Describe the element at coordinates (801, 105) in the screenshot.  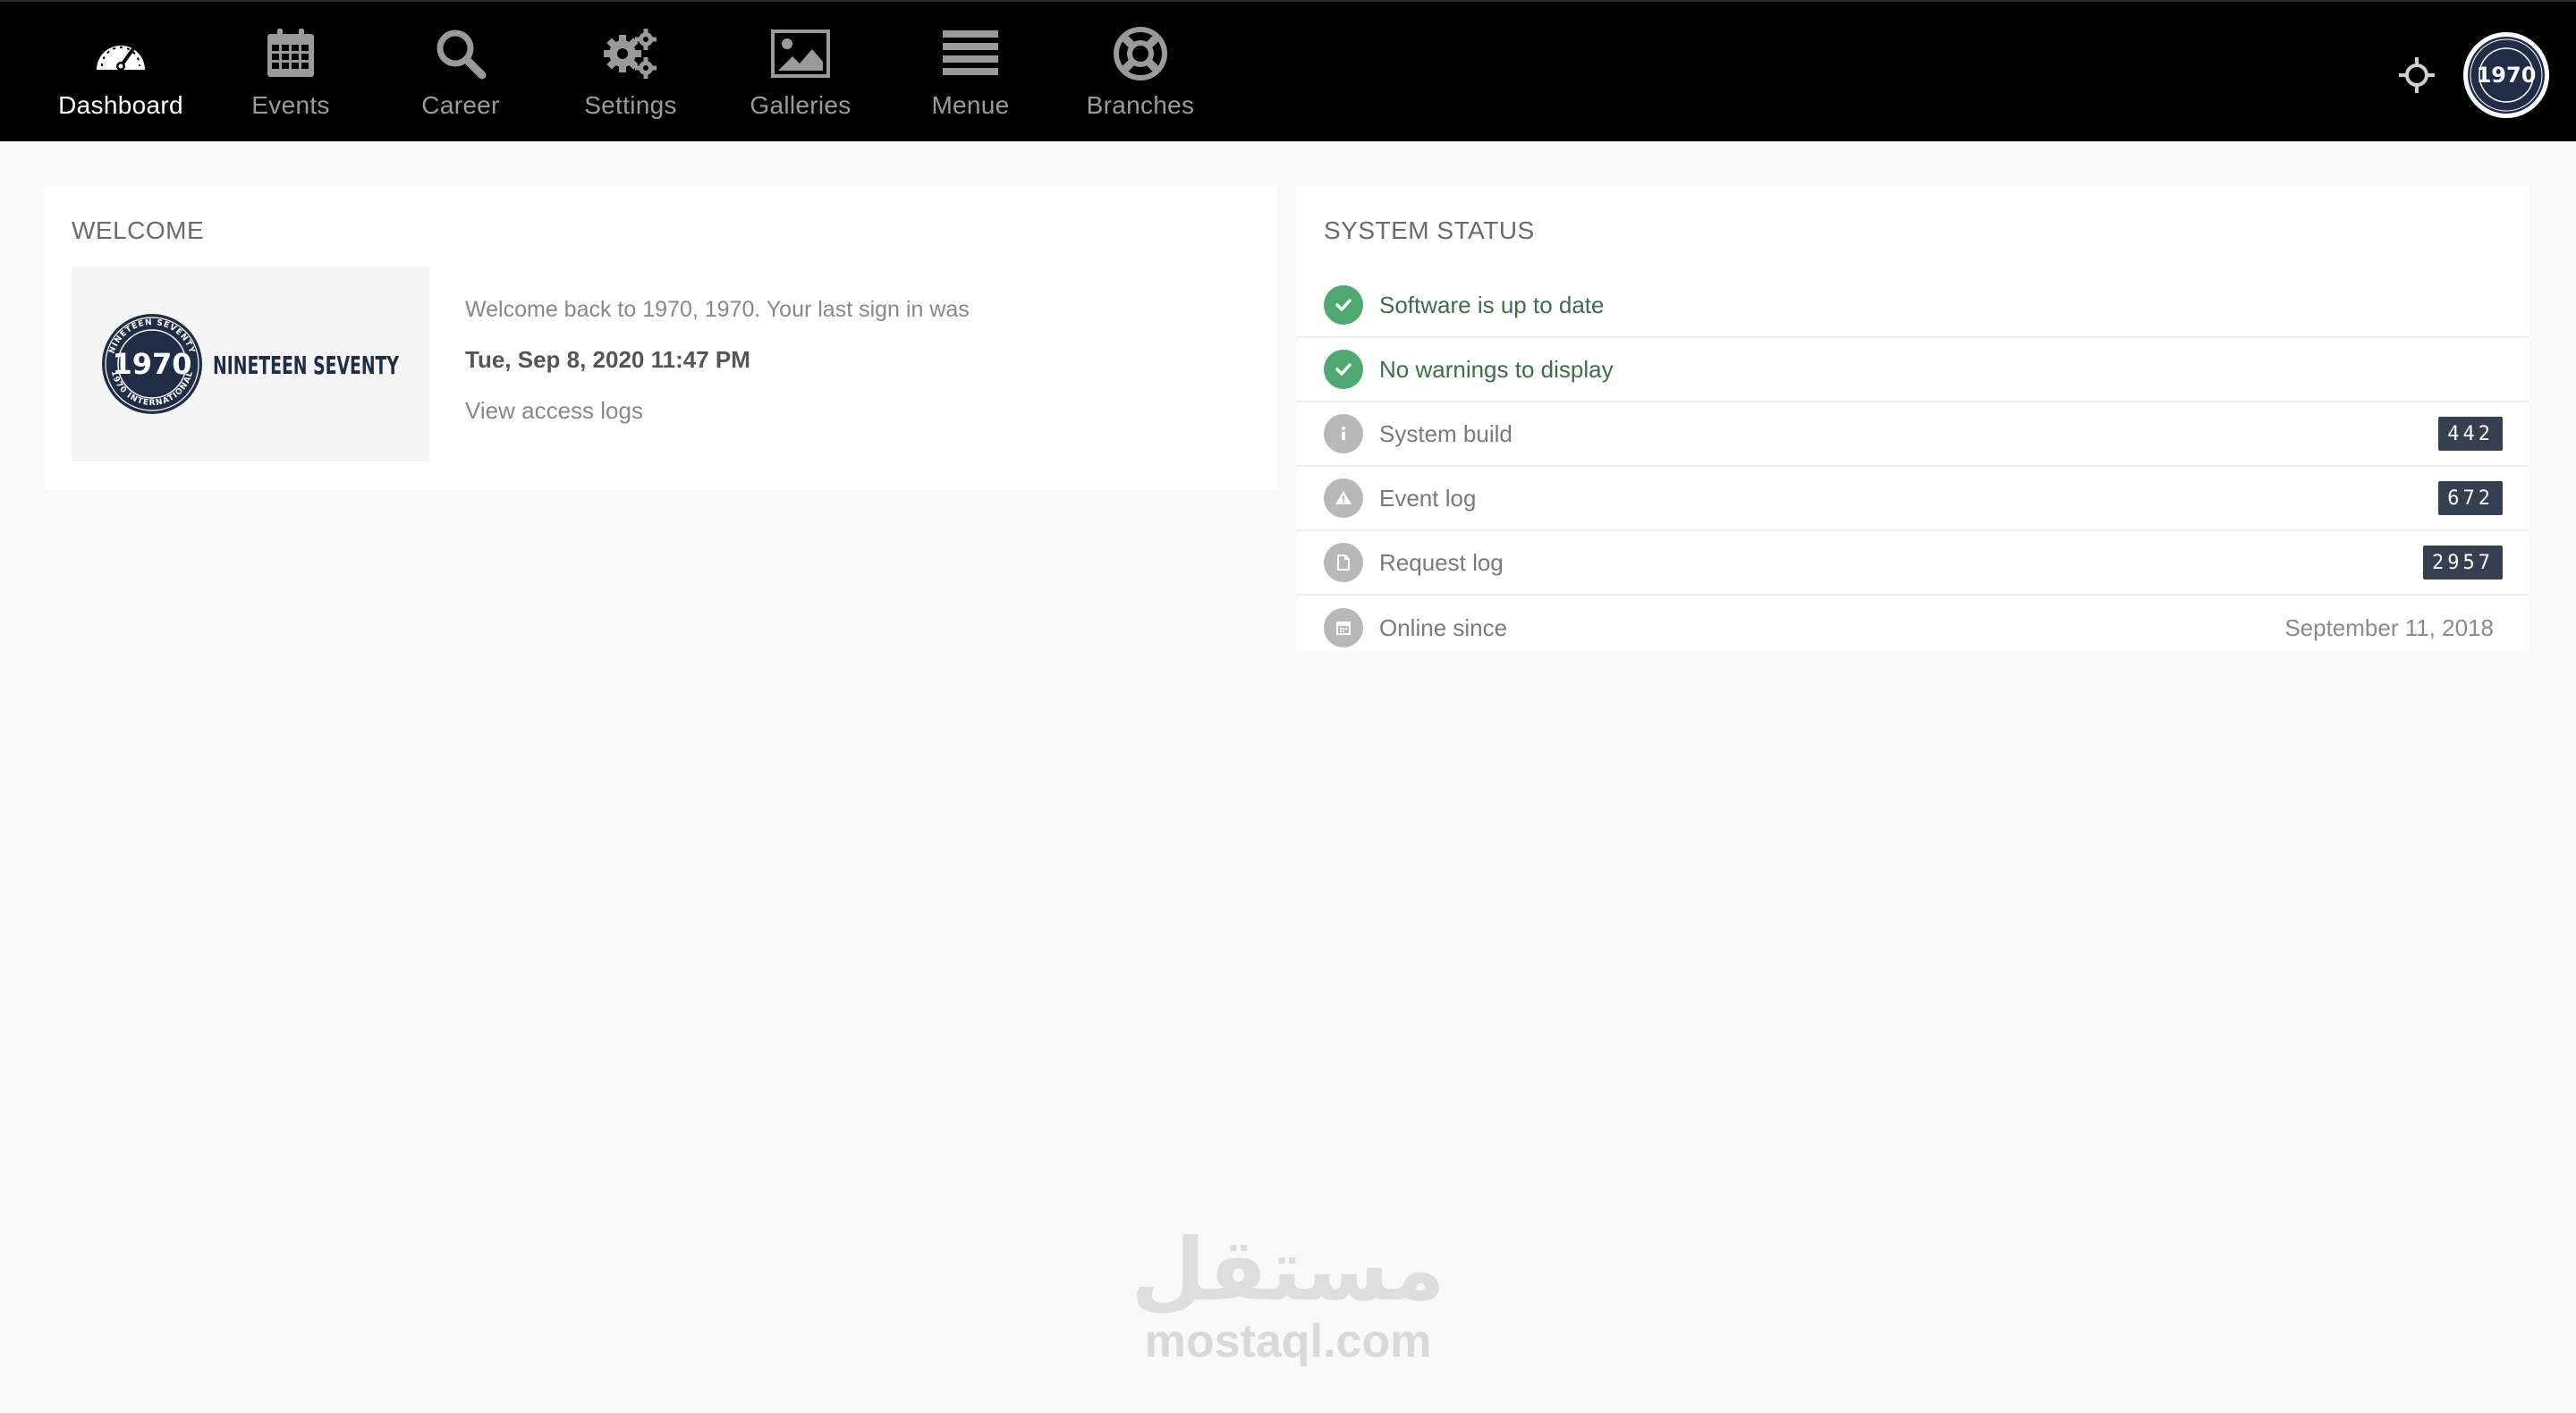
I see `nav-label: Galleries` at that location.